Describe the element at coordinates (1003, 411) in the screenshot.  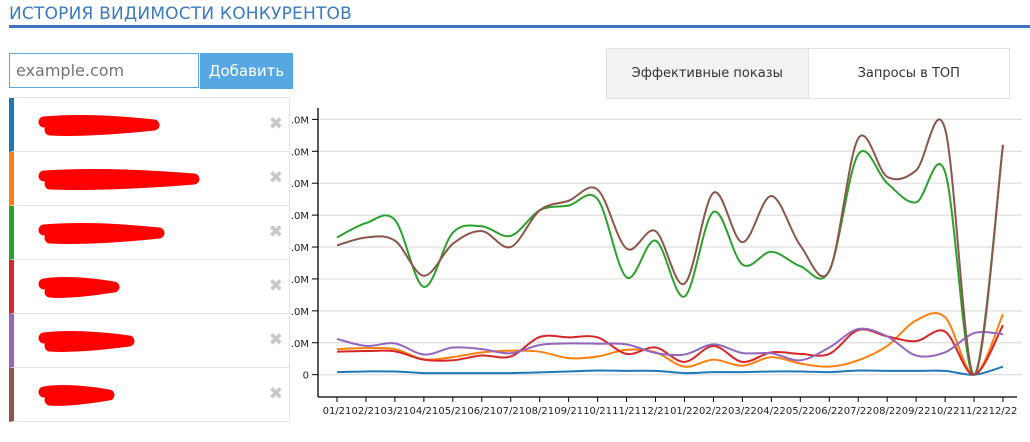
I see `x-tick-label: 12/22` at that location.